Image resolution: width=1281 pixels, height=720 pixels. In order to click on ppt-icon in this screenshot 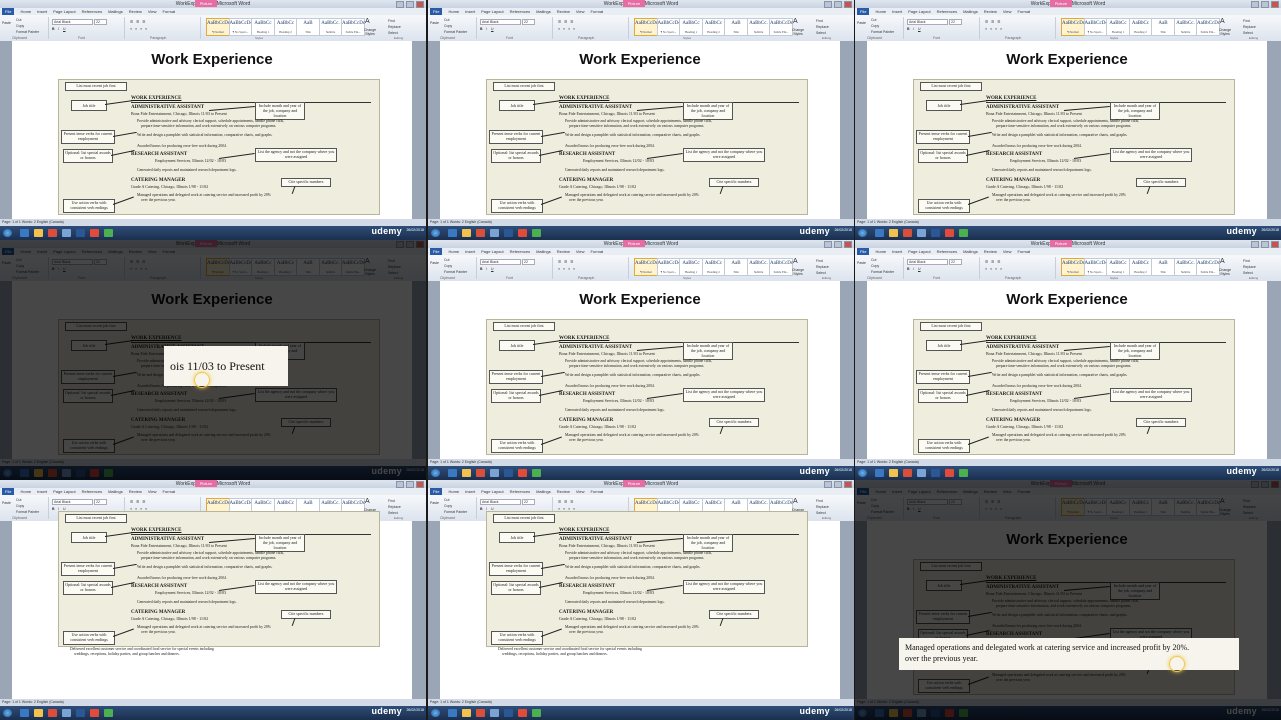, I will do `click(94, 233)`.